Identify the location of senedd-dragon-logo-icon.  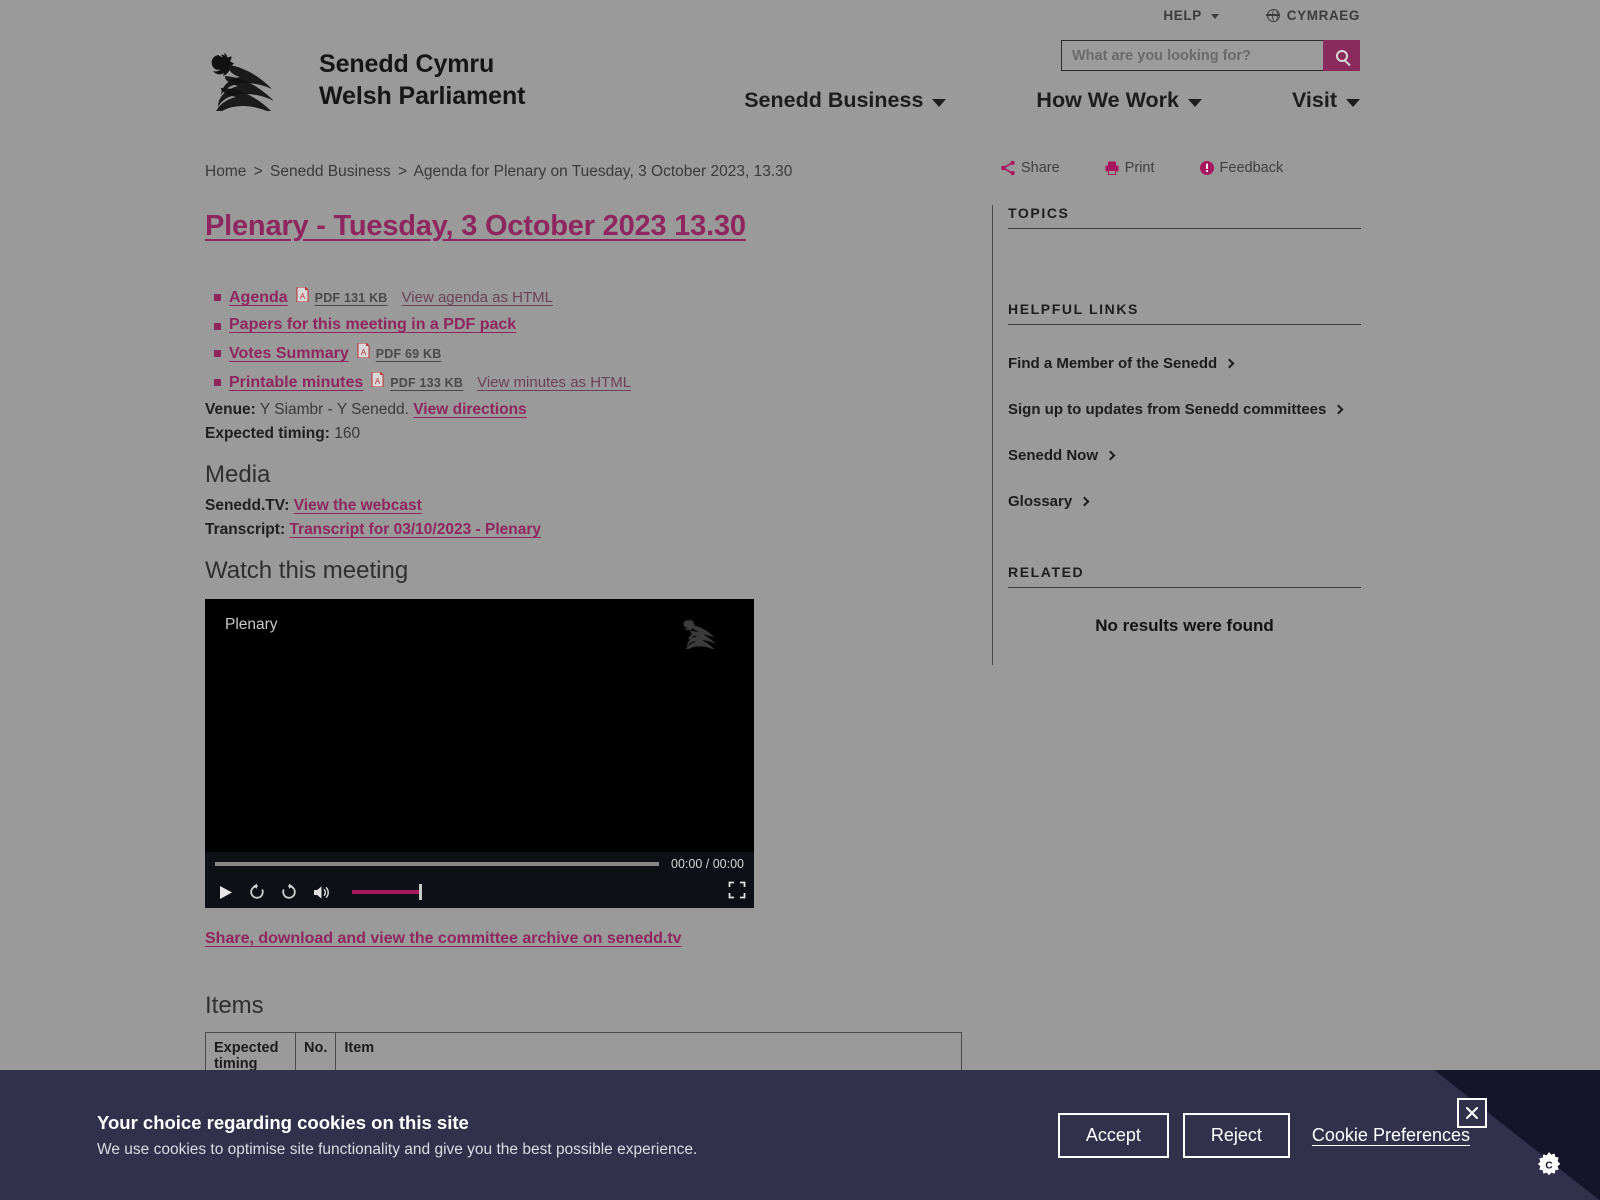
(242, 82).